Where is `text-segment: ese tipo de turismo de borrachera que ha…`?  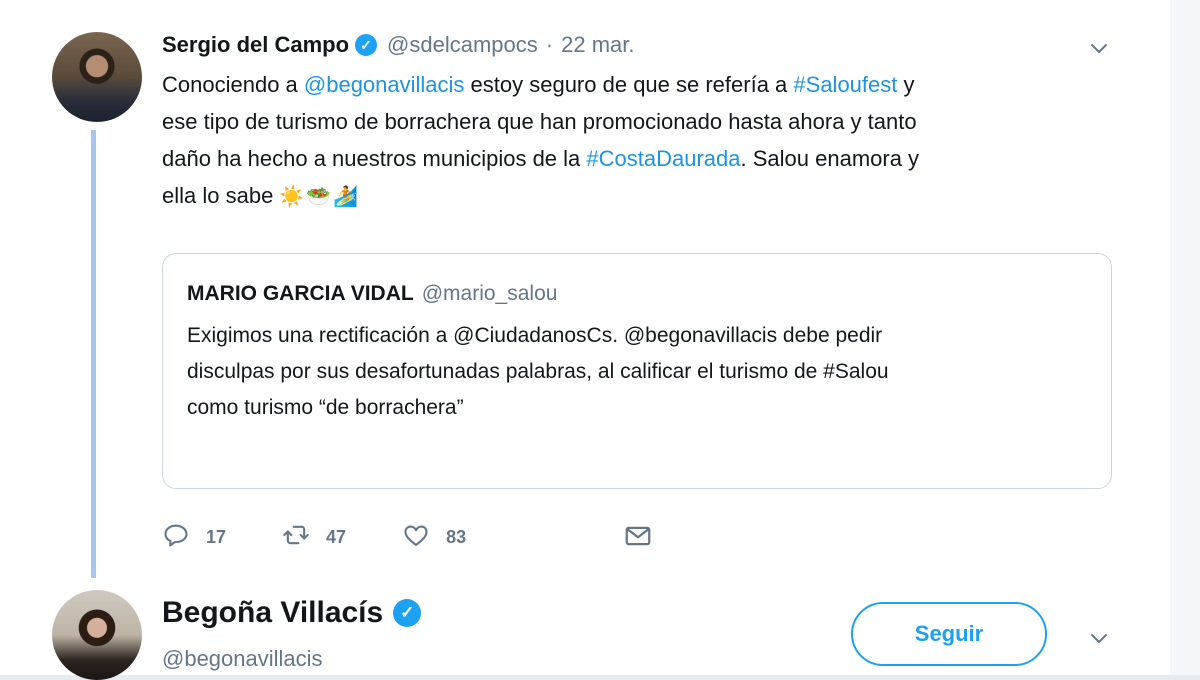
text-segment: ese tipo de turismo de borrachera que ha… is located at coordinates (539, 121).